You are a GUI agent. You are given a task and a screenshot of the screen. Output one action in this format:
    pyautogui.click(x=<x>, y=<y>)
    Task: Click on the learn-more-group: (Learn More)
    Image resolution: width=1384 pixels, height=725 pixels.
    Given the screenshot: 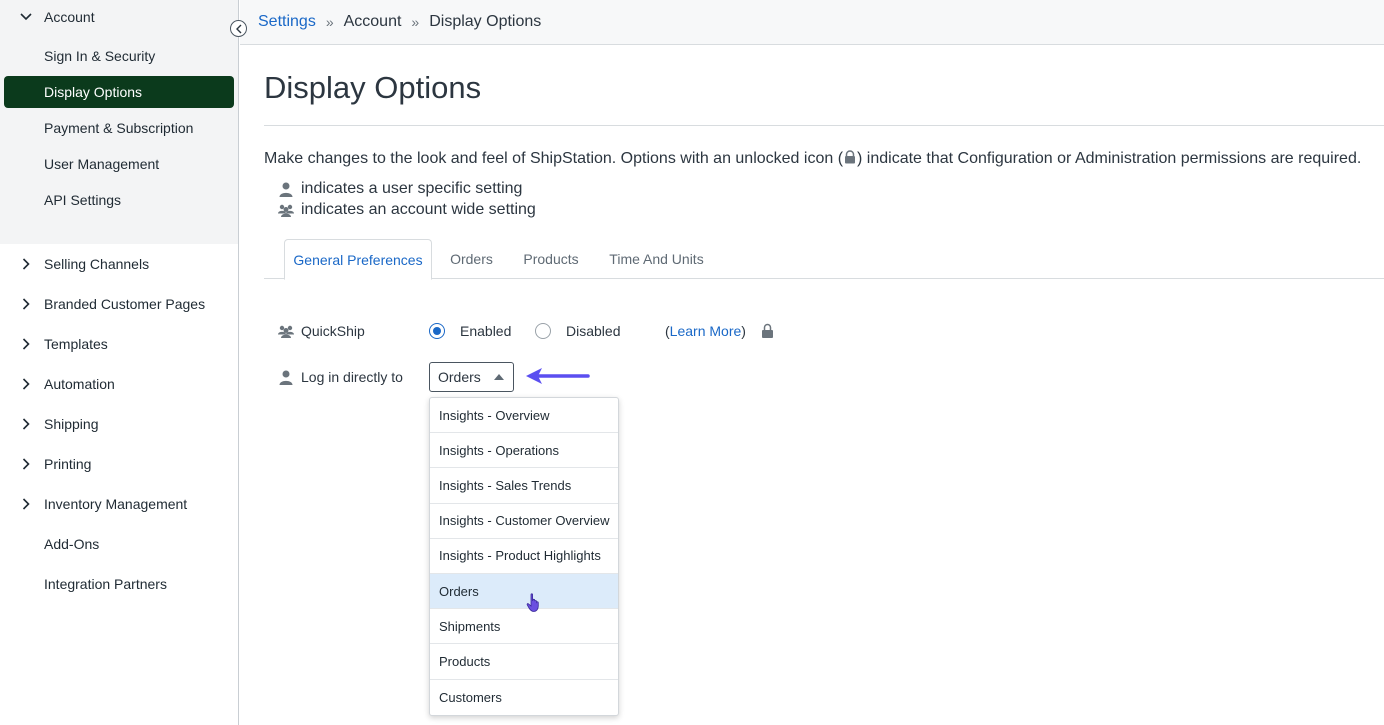 What is the action you would take?
    pyautogui.click(x=705, y=331)
    